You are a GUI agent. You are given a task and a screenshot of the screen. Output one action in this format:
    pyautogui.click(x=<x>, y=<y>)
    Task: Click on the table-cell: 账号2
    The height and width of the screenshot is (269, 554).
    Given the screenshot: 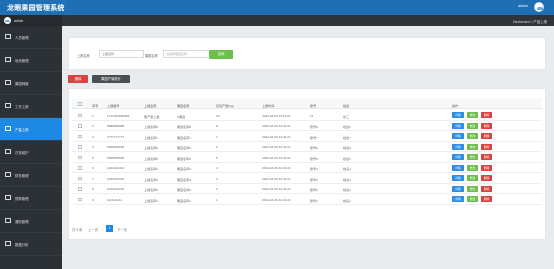 What is the action you would take?
    pyautogui.click(x=314, y=190)
    